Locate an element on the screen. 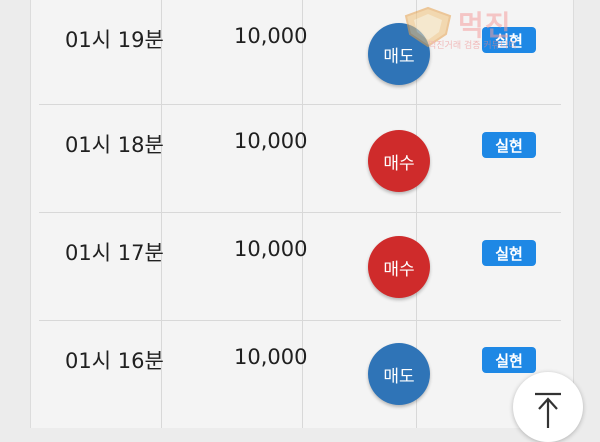  arrow-up-to-top-icon is located at coordinates (548, 410).